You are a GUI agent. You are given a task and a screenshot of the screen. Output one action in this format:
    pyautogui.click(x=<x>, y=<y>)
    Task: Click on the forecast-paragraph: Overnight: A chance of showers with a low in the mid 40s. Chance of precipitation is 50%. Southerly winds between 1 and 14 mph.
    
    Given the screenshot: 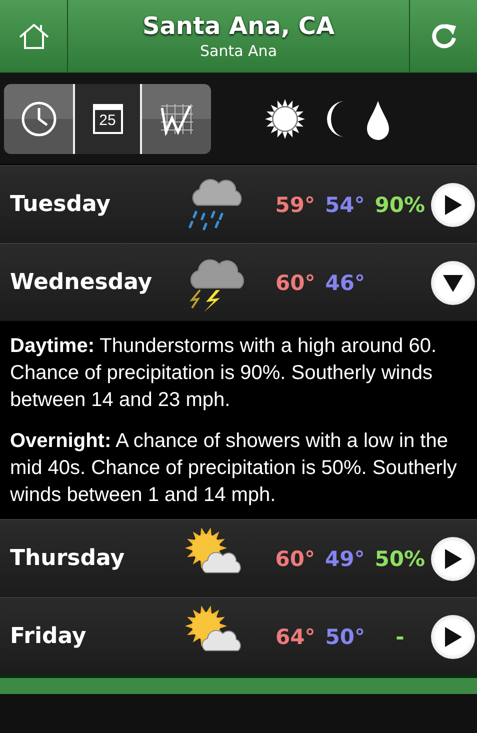 What is the action you would take?
    pyautogui.click(x=234, y=468)
    